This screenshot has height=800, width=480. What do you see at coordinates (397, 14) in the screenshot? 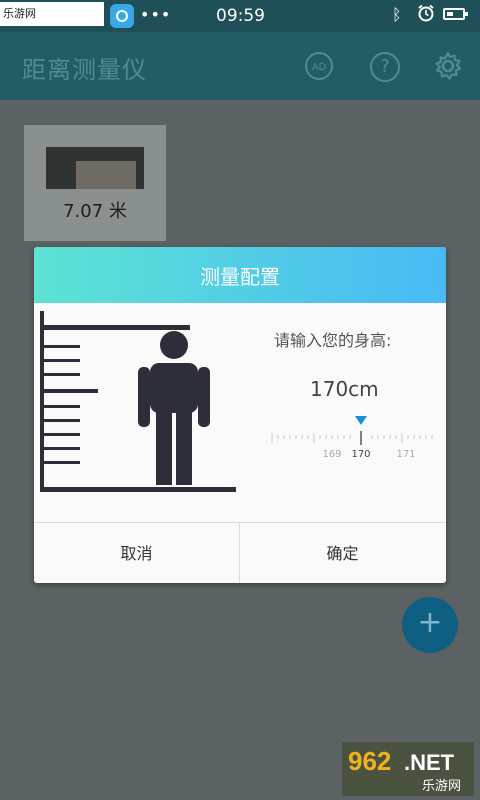
I see `bluetooth-icon: ᛒ` at bounding box center [397, 14].